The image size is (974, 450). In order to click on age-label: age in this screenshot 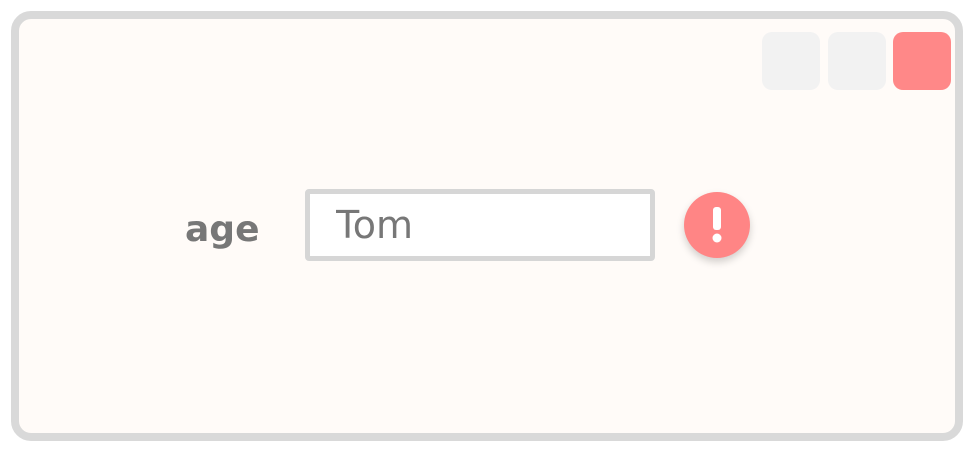, I will do `click(222, 229)`.